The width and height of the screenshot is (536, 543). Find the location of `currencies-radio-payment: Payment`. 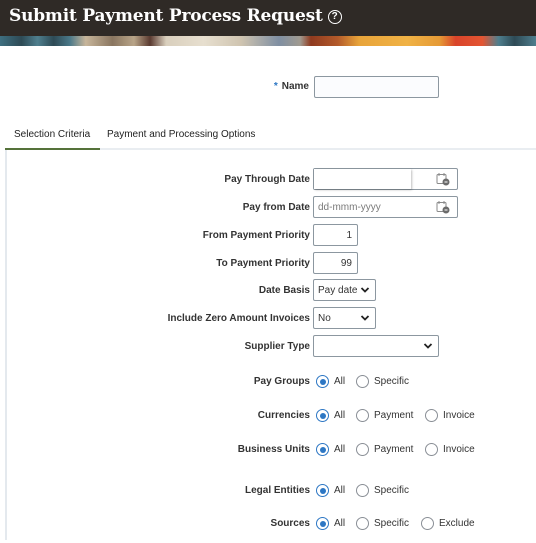

currencies-radio-payment: Payment is located at coordinates (384, 415).